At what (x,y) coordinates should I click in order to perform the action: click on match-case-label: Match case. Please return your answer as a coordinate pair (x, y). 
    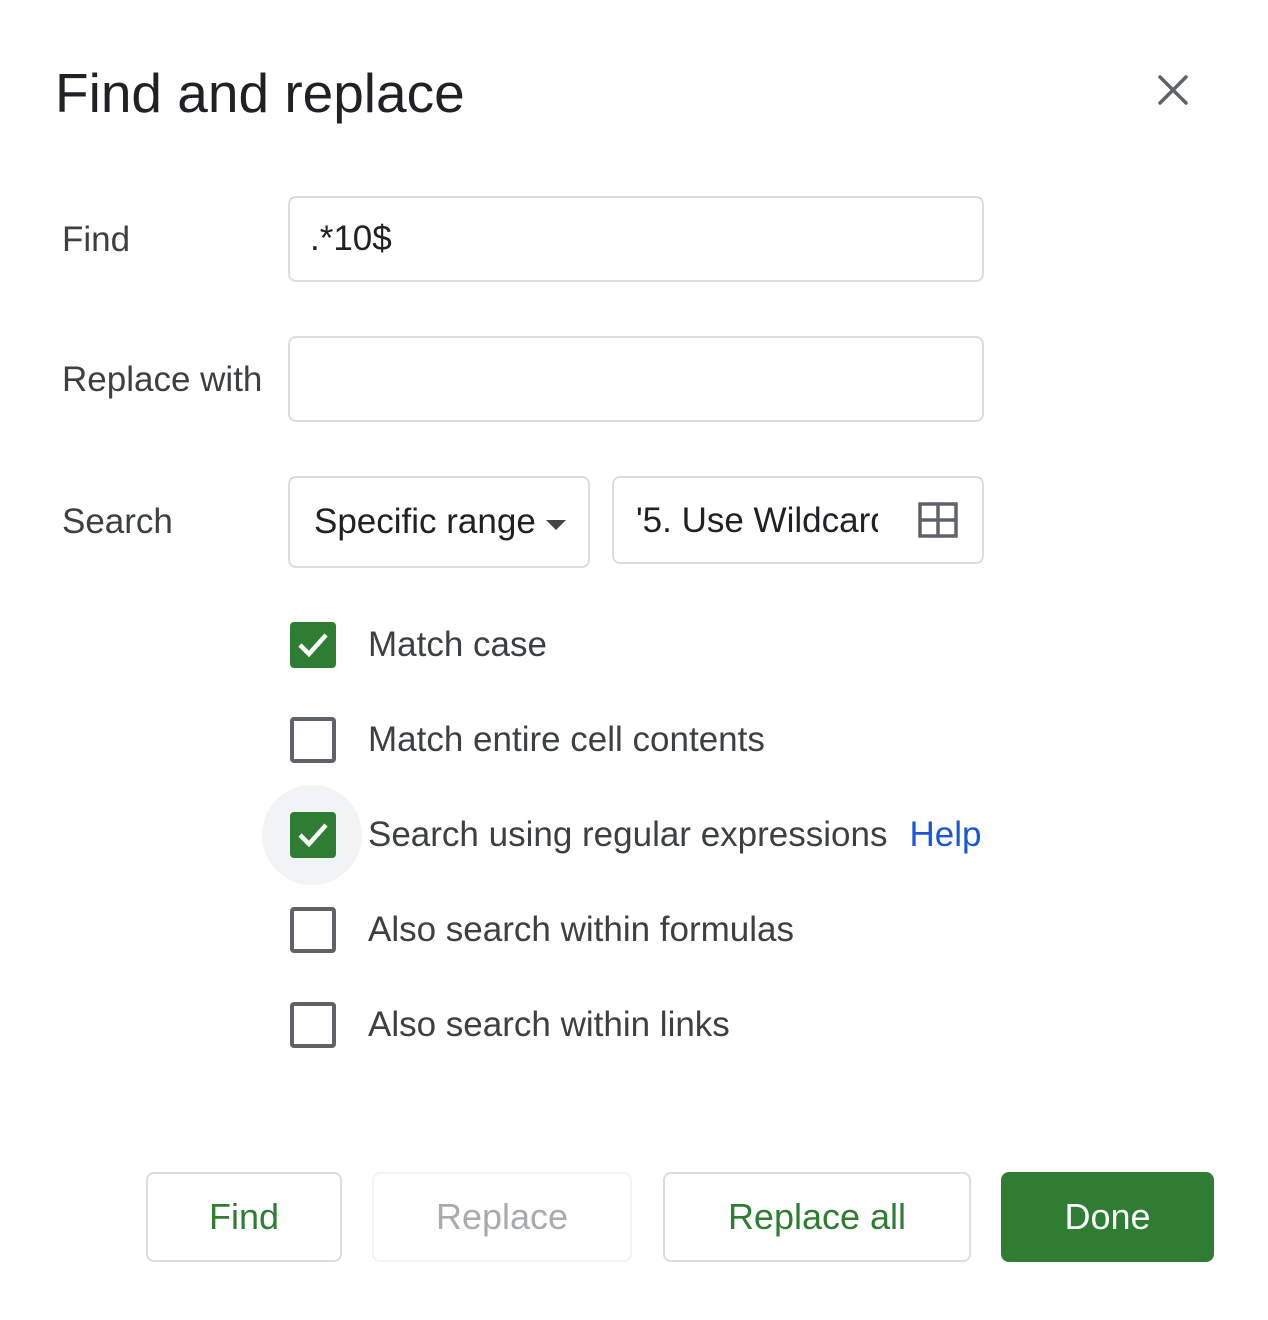
    Looking at the image, I should click on (457, 644).